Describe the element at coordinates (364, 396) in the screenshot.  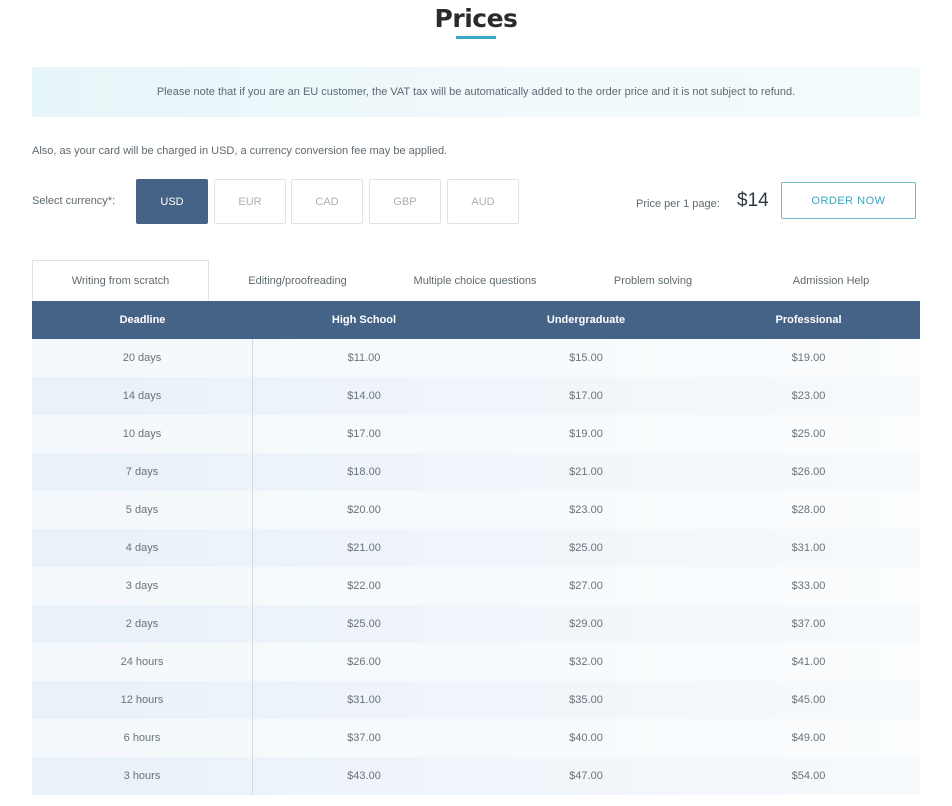
I see `cell-high-school: $14.00` at that location.